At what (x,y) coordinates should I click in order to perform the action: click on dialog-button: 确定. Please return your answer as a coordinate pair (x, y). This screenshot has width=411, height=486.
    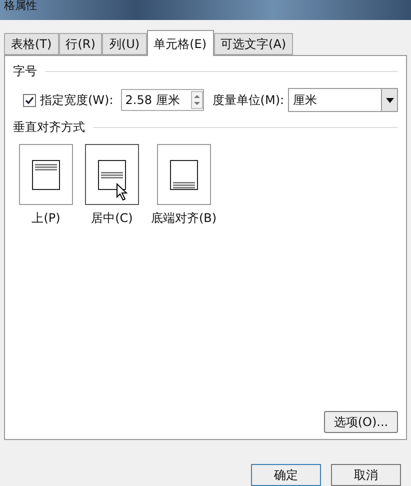
    Looking at the image, I should click on (286, 475).